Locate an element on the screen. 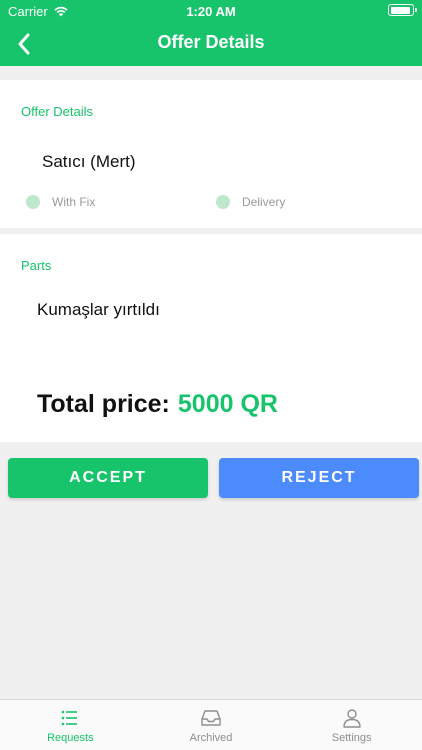 Image resolution: width=422 pixels, height=750 pixels. person-icon is located at coordinates (351, 718).